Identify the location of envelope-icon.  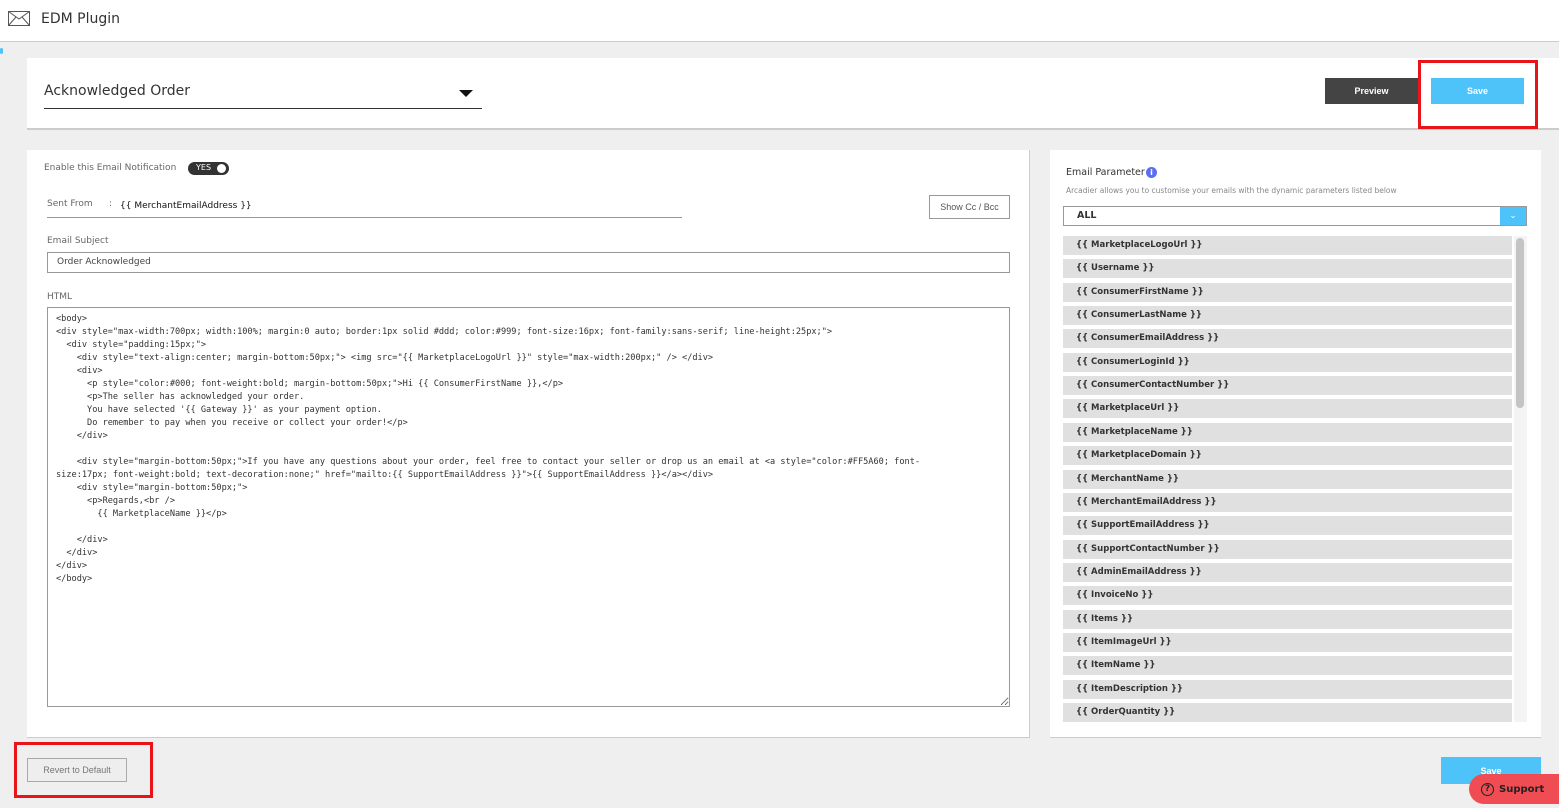
(19, 18).